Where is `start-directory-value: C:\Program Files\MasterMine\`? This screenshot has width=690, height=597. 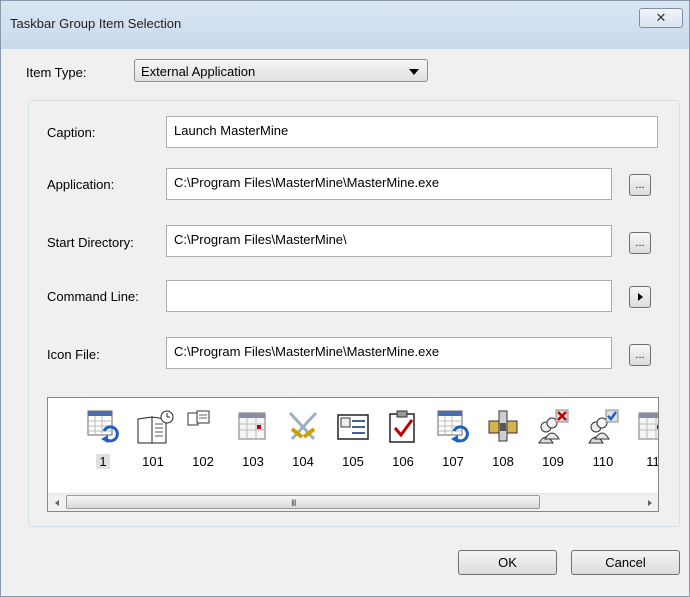 start-directory-value: C:\Program Files\MasterMine\ is located at coordinates (260, 239).